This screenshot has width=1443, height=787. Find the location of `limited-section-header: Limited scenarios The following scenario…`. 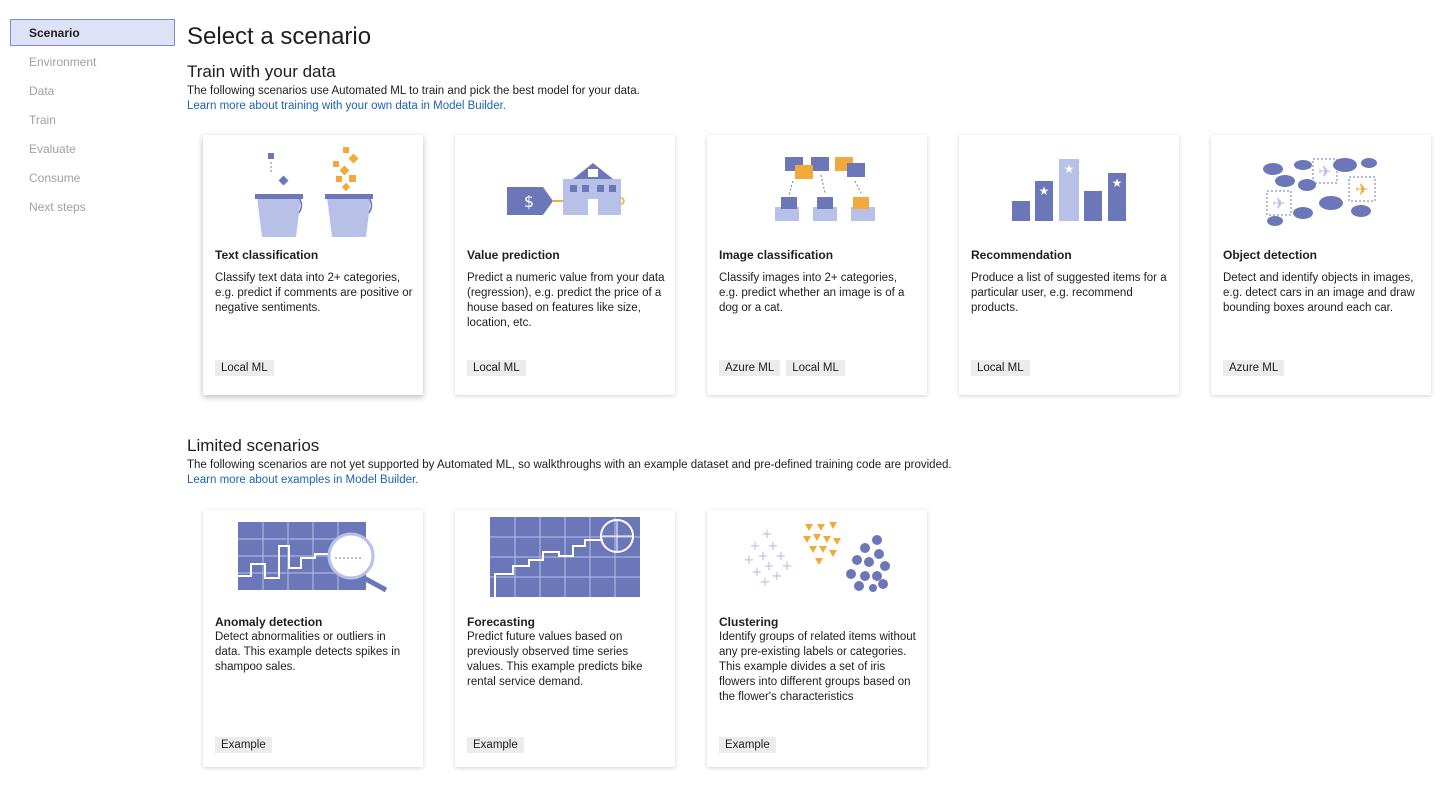

limited-section-header: Limited scenarios The following scenario… is located at coordinates (812, 461).